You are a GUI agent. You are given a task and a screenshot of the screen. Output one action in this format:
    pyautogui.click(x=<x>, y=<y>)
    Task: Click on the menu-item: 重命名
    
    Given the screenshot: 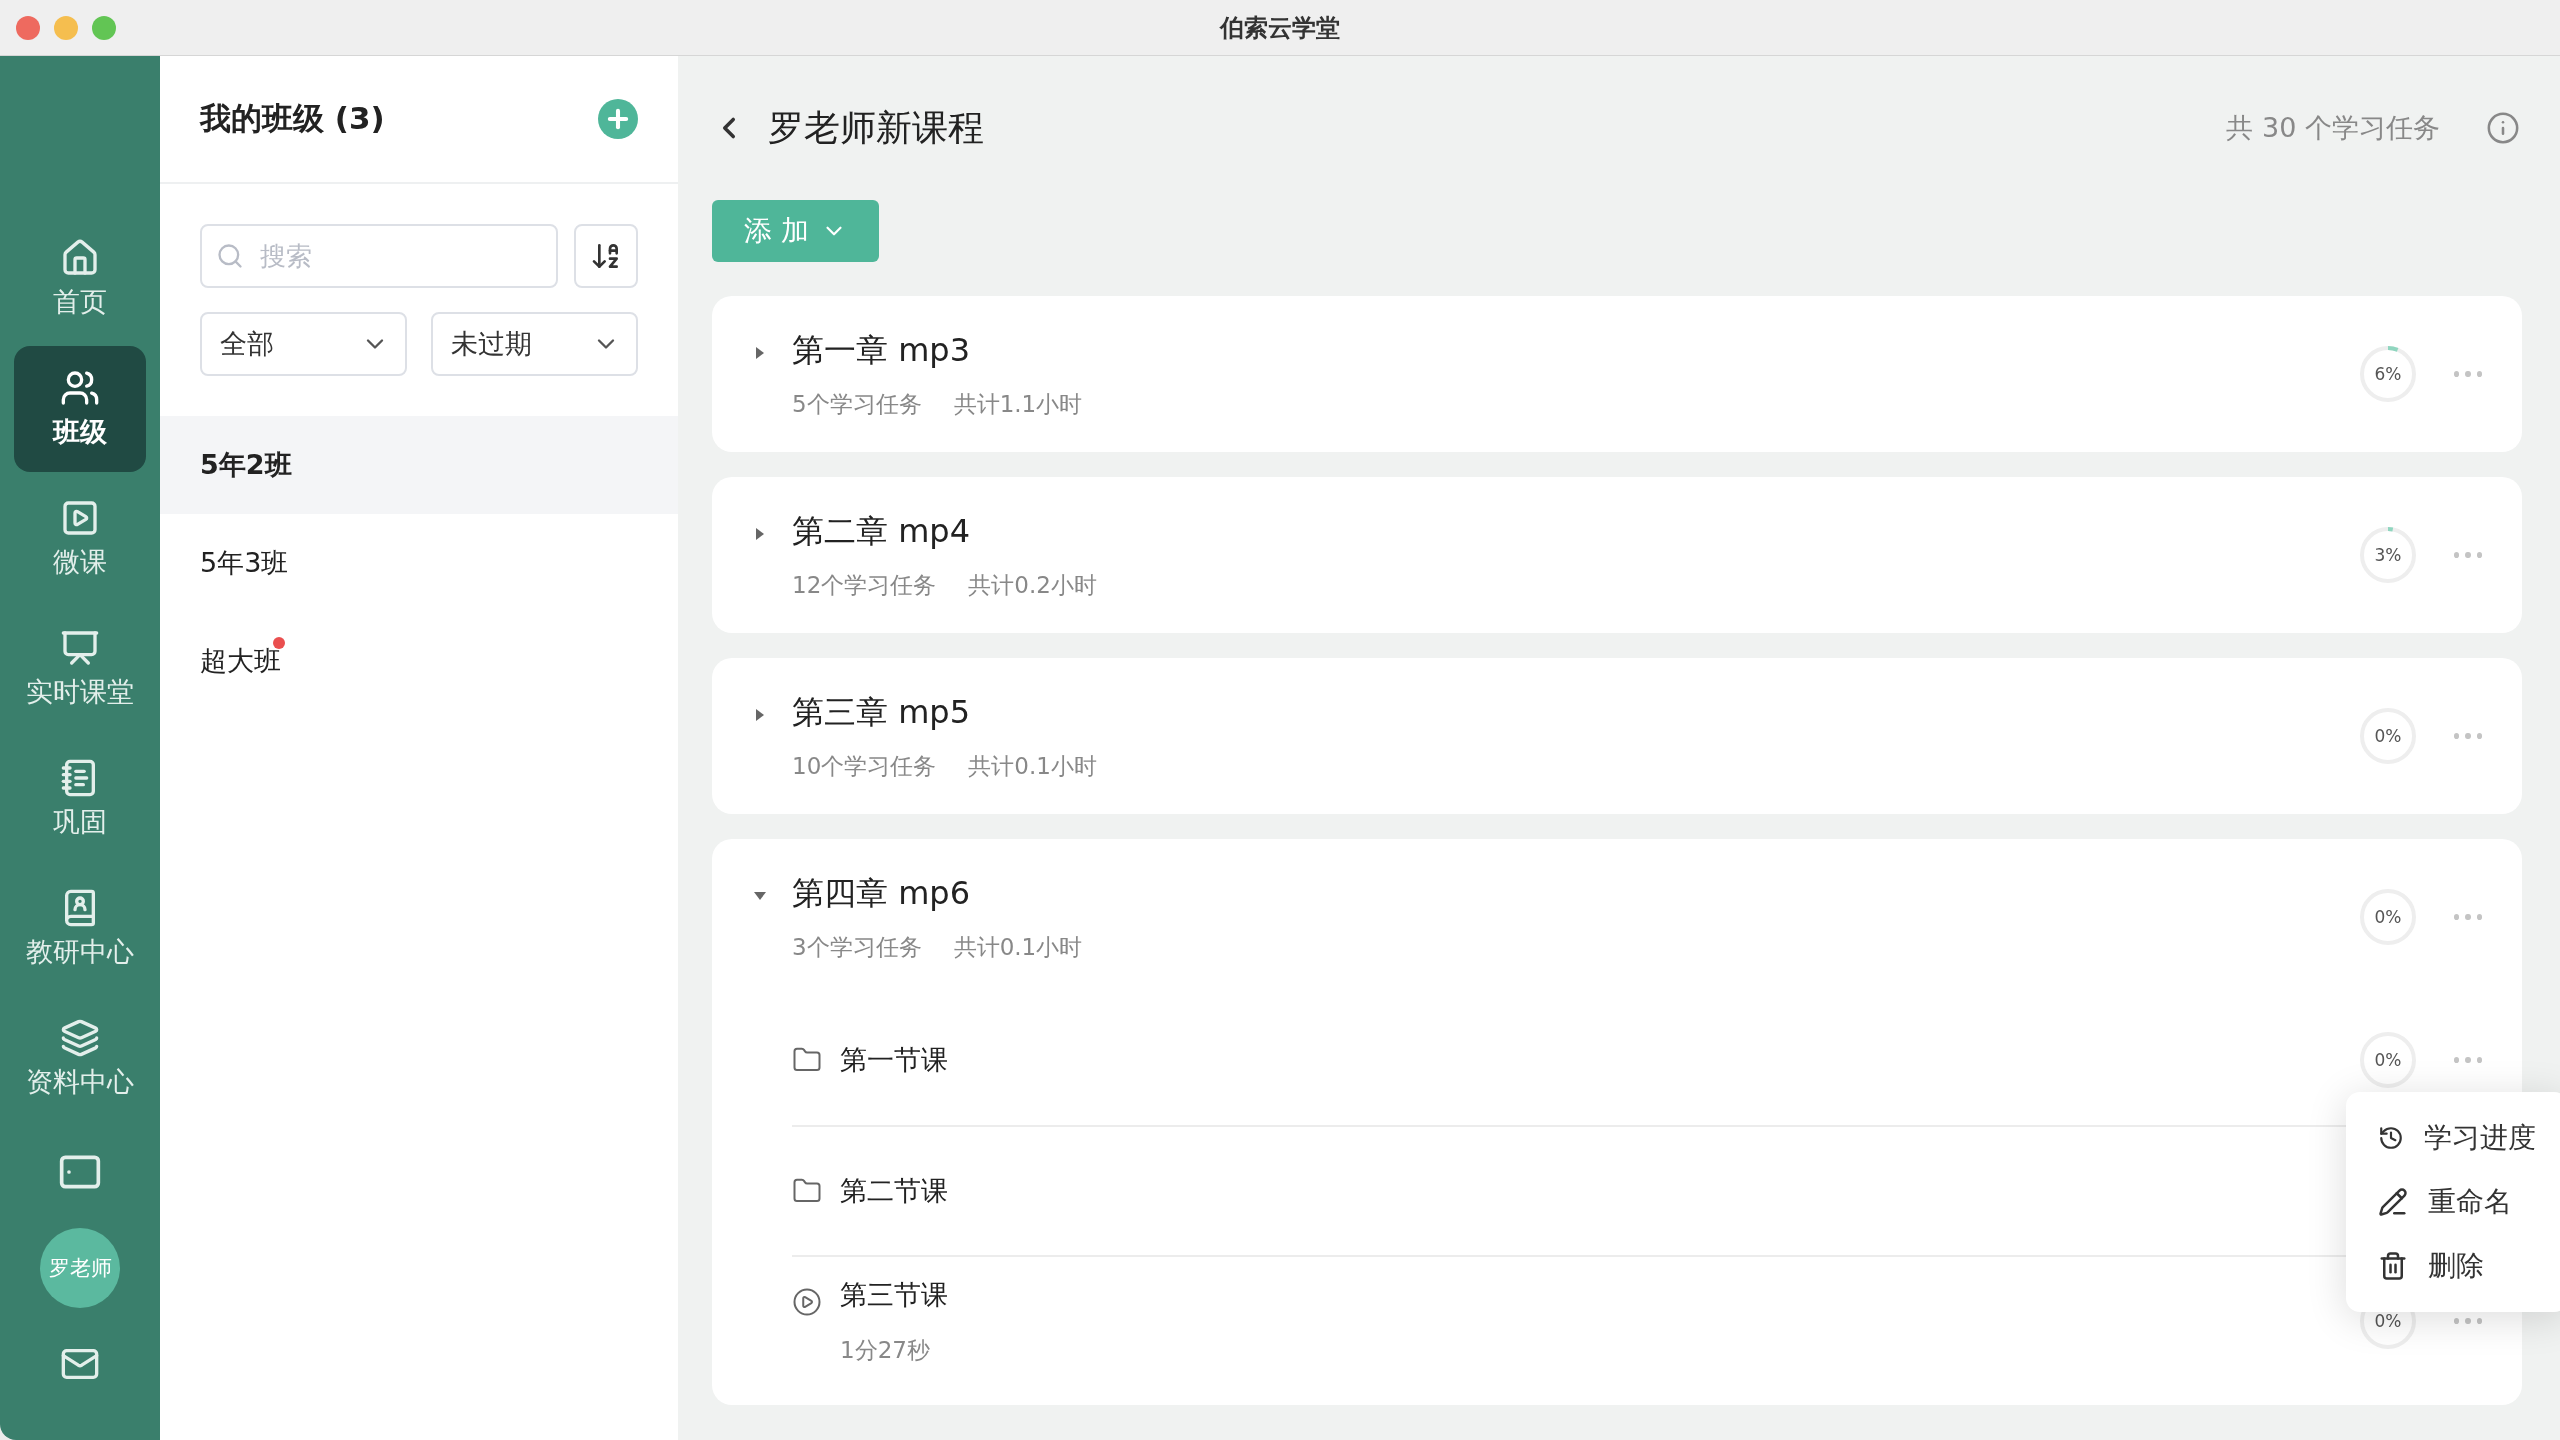 What is the action you would take?
    pyautogui.click(x=2453, y=1202)
    